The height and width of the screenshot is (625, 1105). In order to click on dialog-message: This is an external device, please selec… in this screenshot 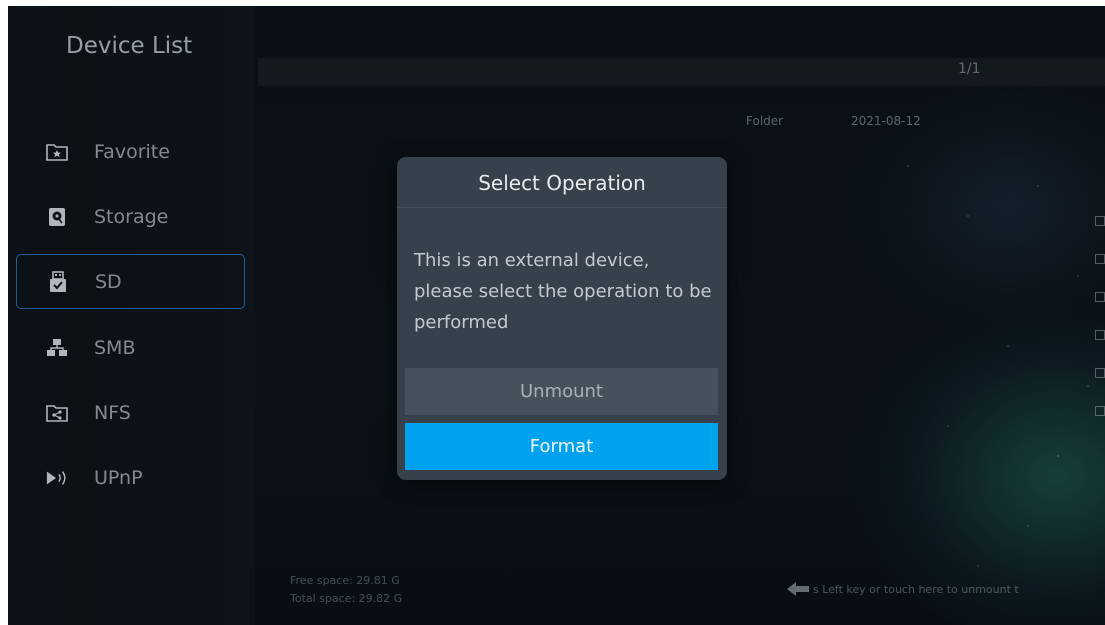, I will do `click(563, 291)`.